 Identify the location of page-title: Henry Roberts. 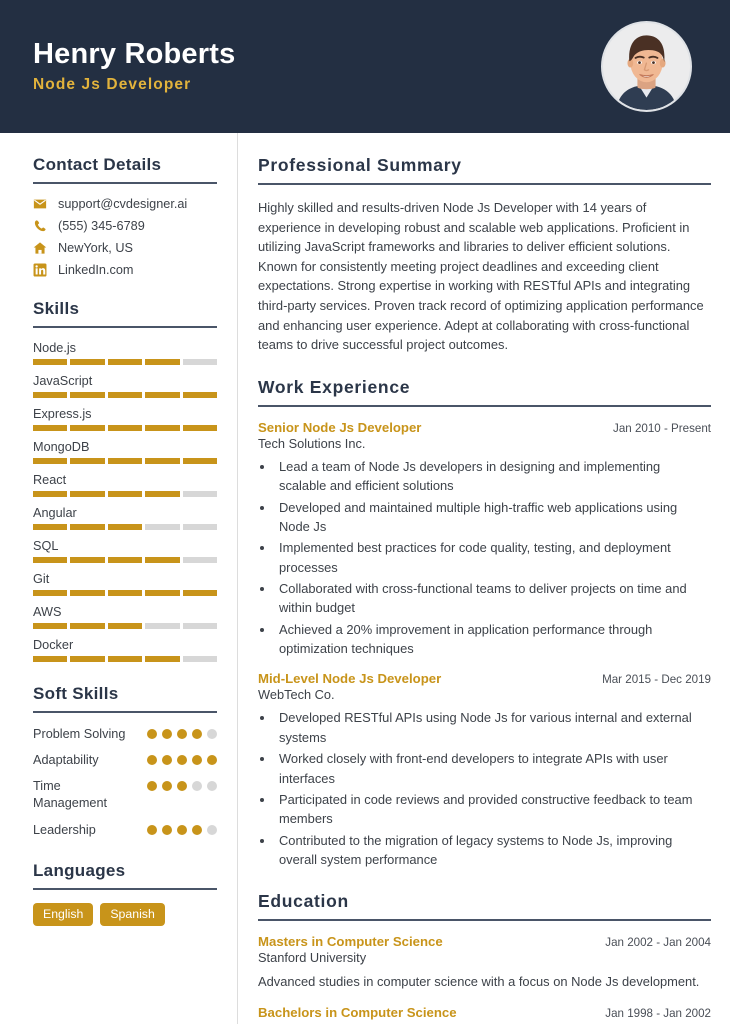
(134, 53).